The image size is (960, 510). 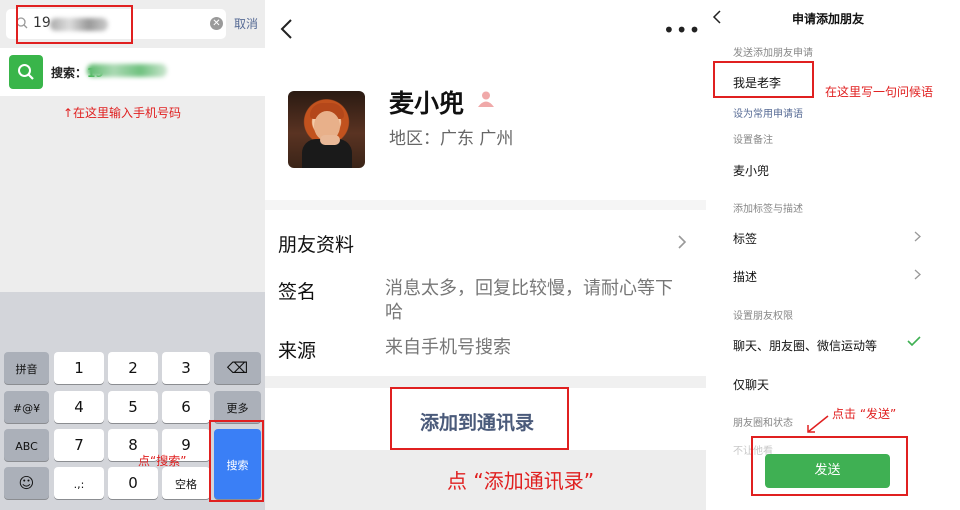 I want to click on person-gender-icon, so click(x=486, y=99).